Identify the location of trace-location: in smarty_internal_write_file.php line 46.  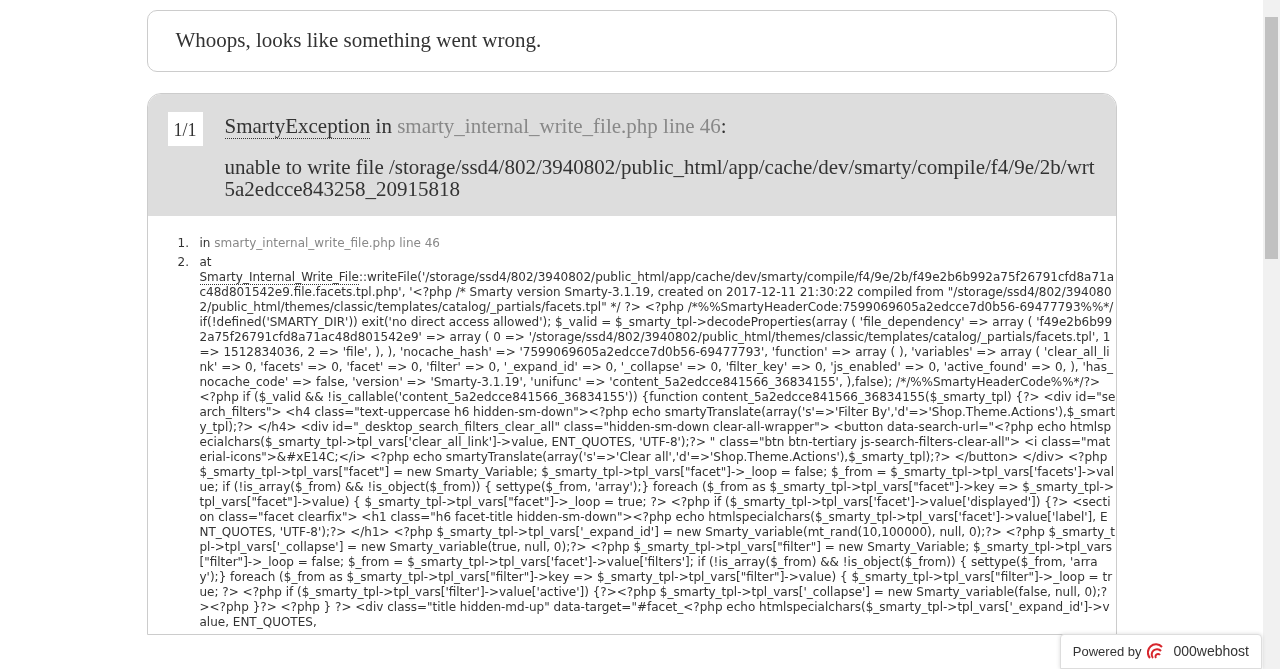
(319, 242).